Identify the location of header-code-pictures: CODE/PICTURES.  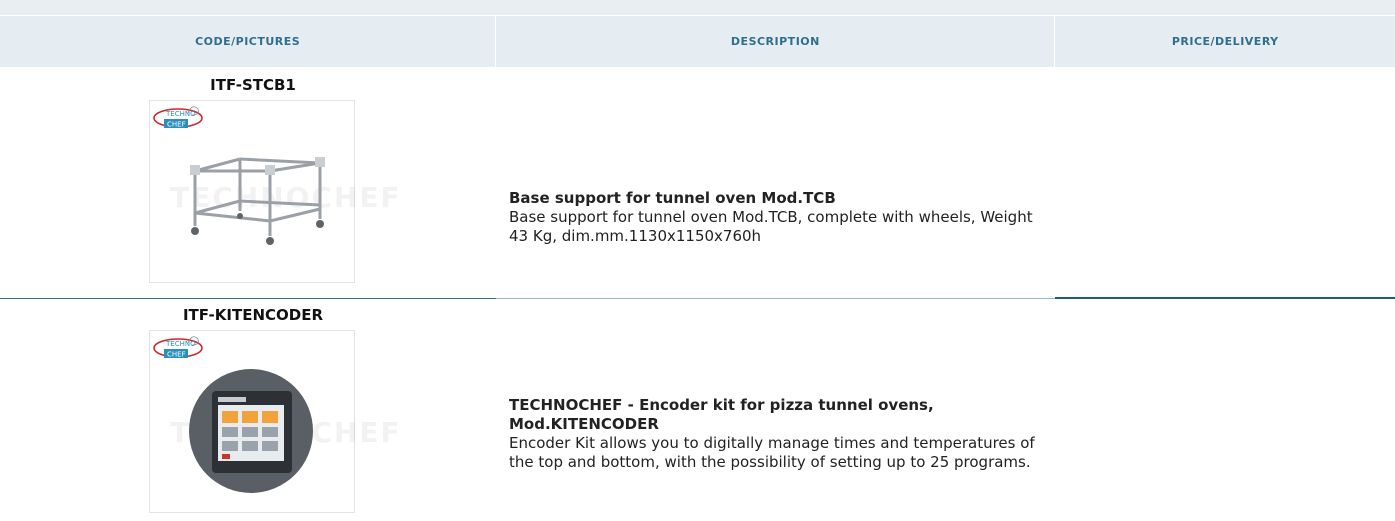
(248, 41).